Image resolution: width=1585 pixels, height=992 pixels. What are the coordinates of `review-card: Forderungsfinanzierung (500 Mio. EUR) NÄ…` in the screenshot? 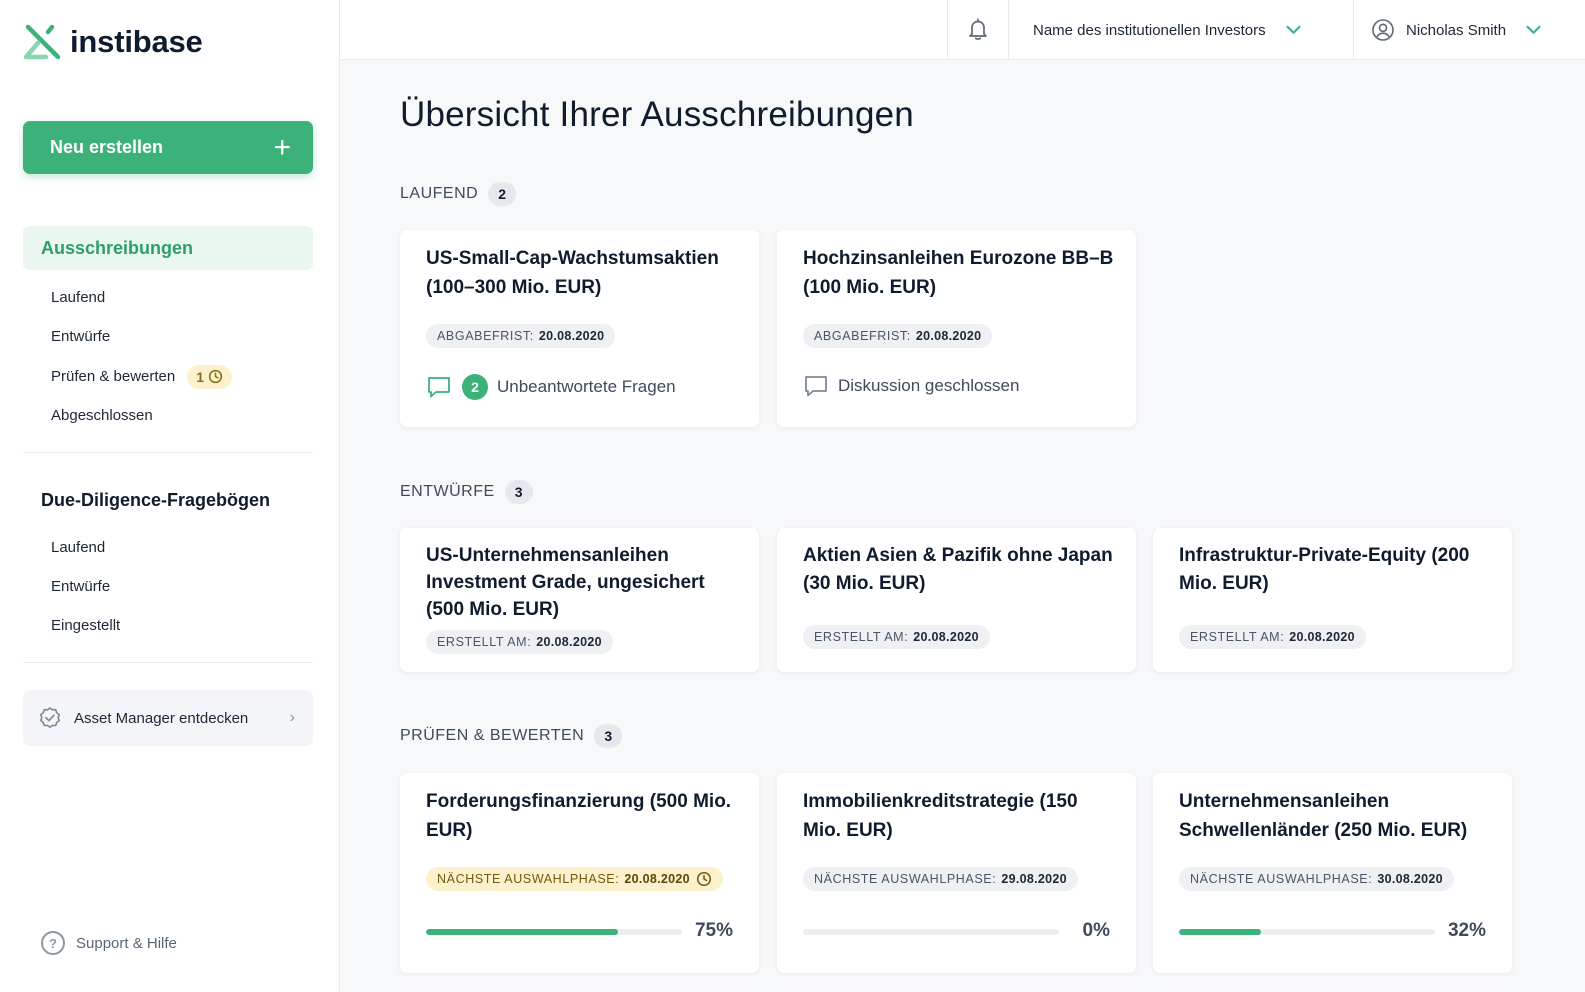 It's located at (579, 873).